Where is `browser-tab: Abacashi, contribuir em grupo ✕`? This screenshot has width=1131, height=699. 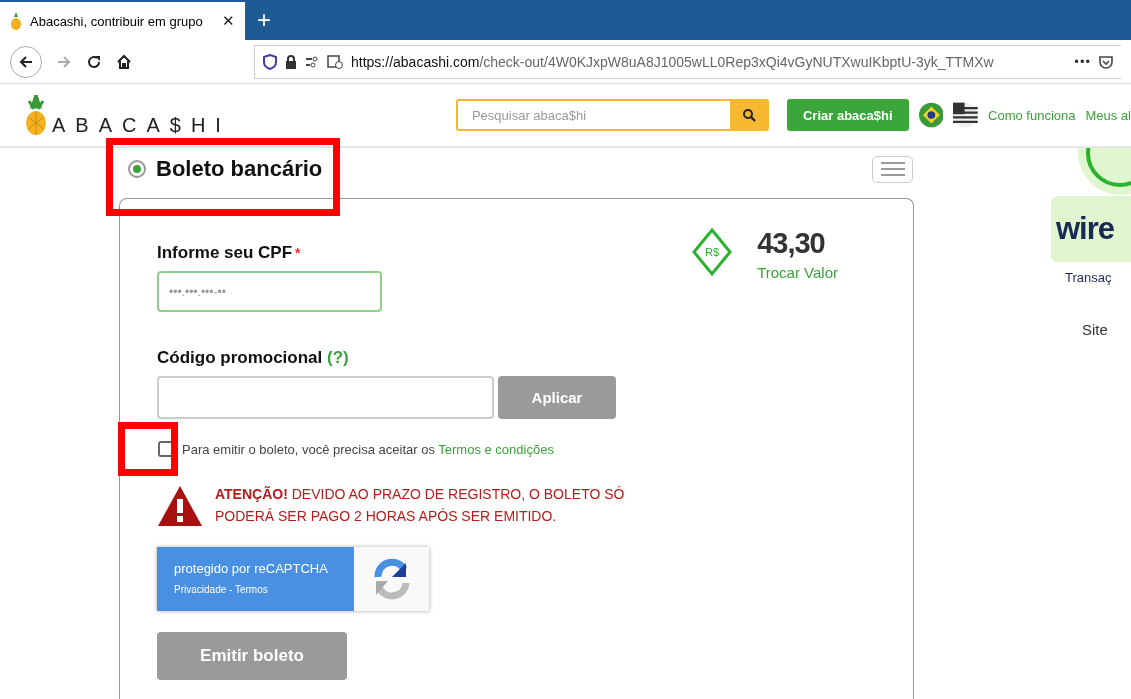
browser-tab: Abacashi, contribuir em grupo ✕ is located at coordinates (122, 21).